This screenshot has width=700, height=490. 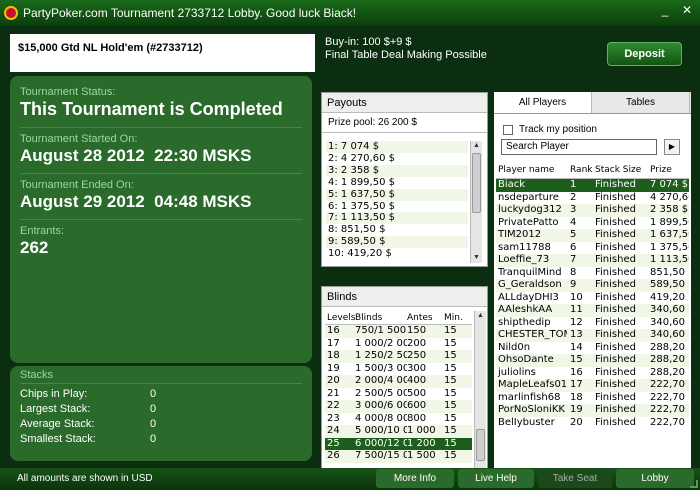 I want to click on table-row: 25 6 000/12 0001 200 15, so click(x=398, y=443).